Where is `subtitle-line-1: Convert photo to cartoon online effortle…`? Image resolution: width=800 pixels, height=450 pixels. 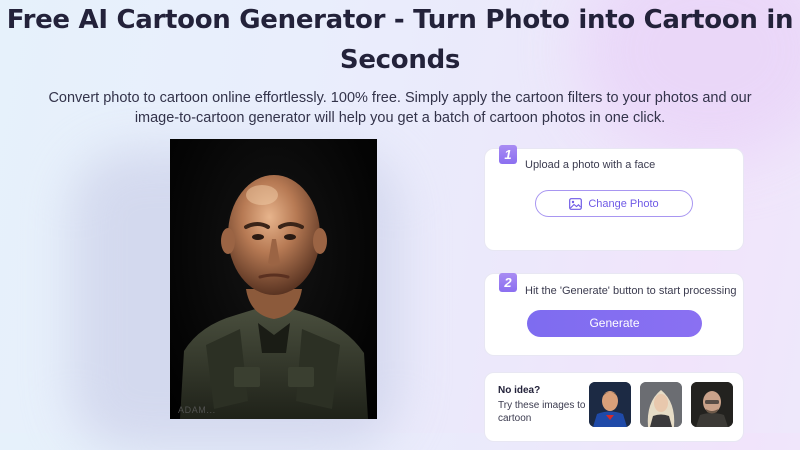 subtitle-line-1: Convert photo to cartoon online effortle… is located at coordinates (400, 98).